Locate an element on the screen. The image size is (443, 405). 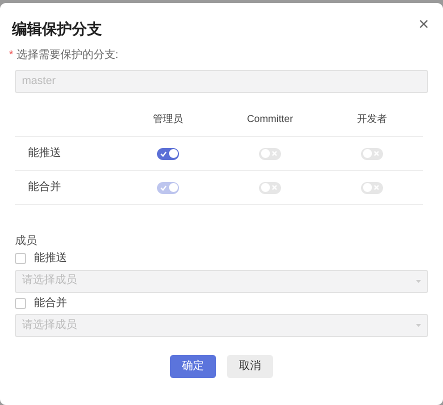
cancel-button: 取消 is located at coordinates (250, 366).